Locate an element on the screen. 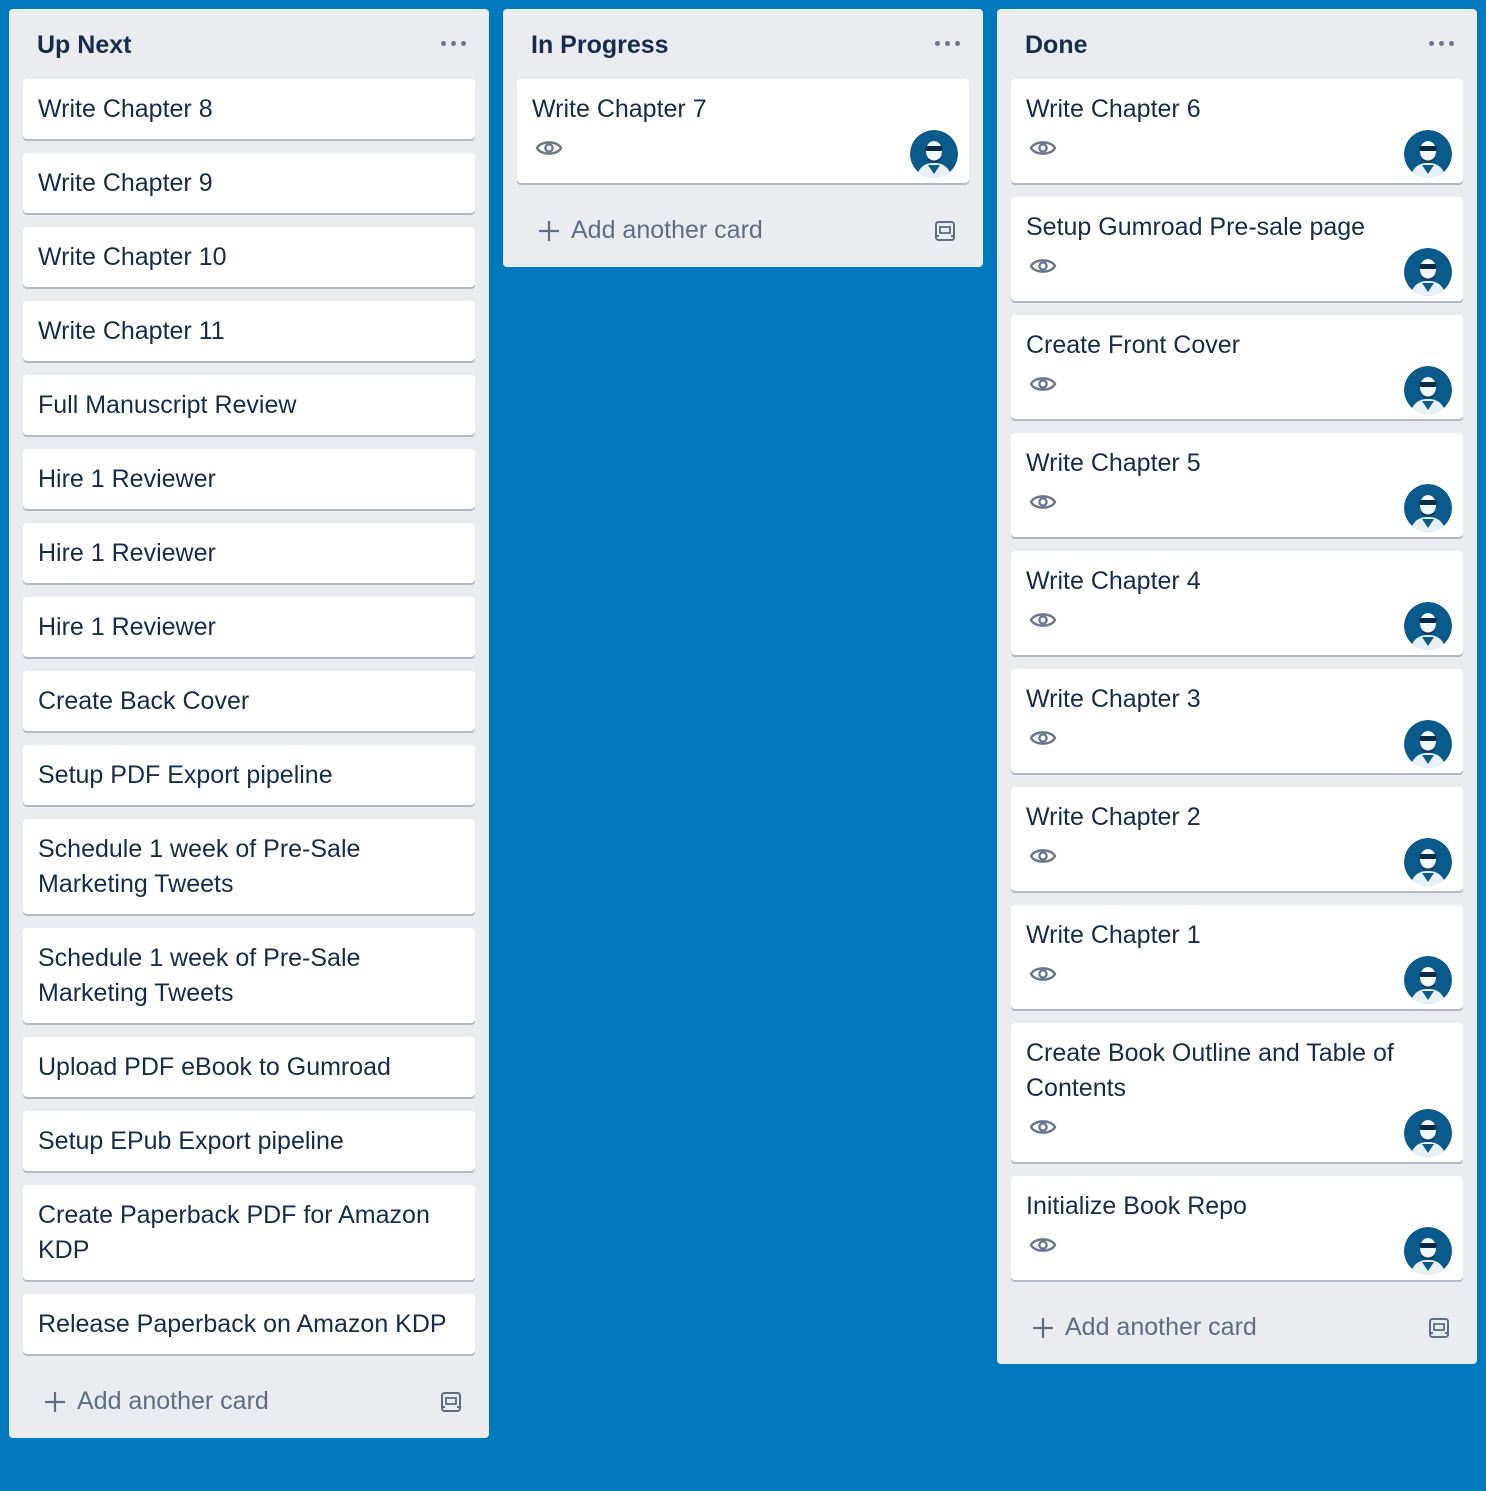  card: Upload PDF eBook to Gumroad is located at coordinates (249, 1067).